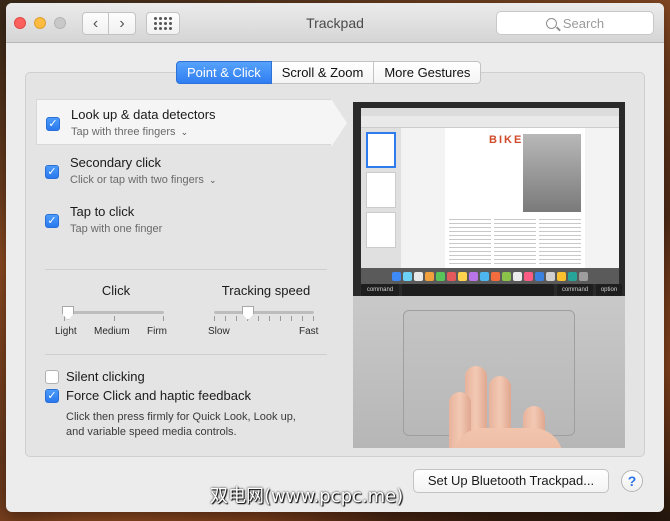 The image size is (670, 521). Describe the element at coordinates (264, 312) in the screenshot. I see `tracking-slider-track` at that location.